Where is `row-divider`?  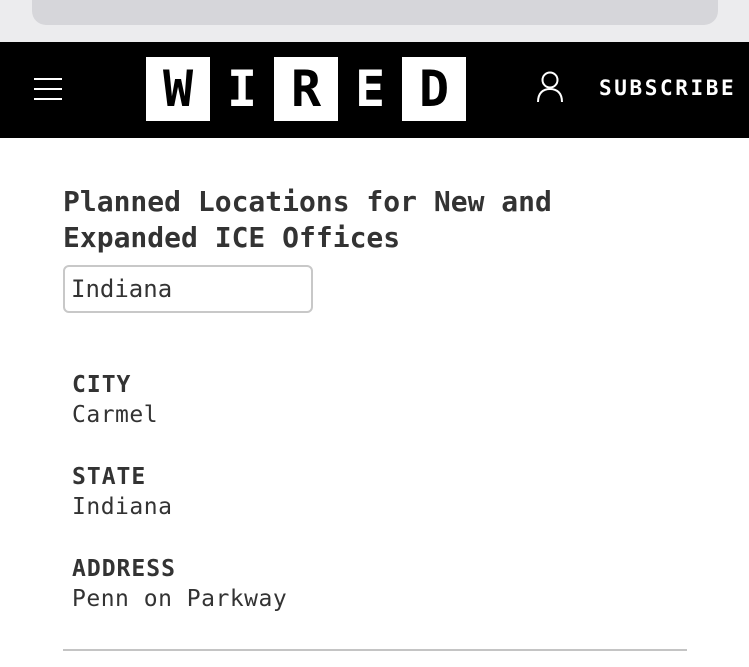
row-divider is located at coordinates (375, 650).